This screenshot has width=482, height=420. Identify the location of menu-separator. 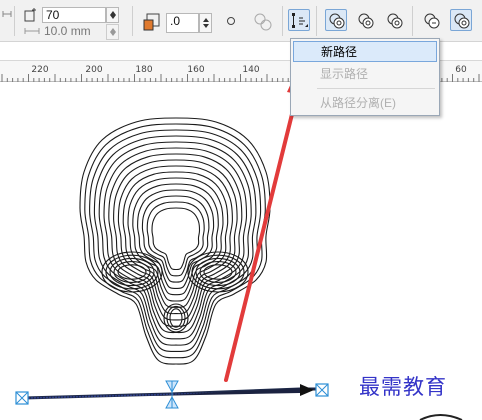
(376, 88).